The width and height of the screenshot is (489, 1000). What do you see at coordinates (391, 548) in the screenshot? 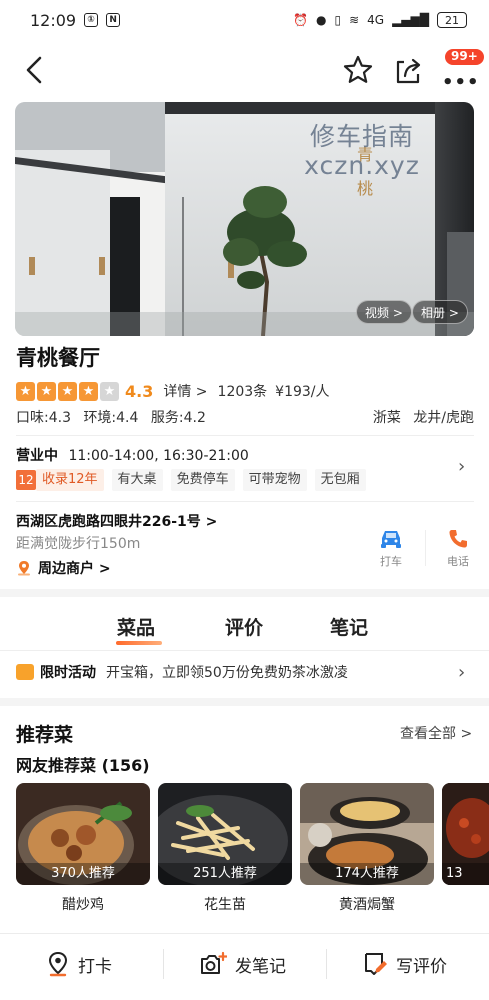
I see `taxi-button: 打车` at bounding box center [391, 548].